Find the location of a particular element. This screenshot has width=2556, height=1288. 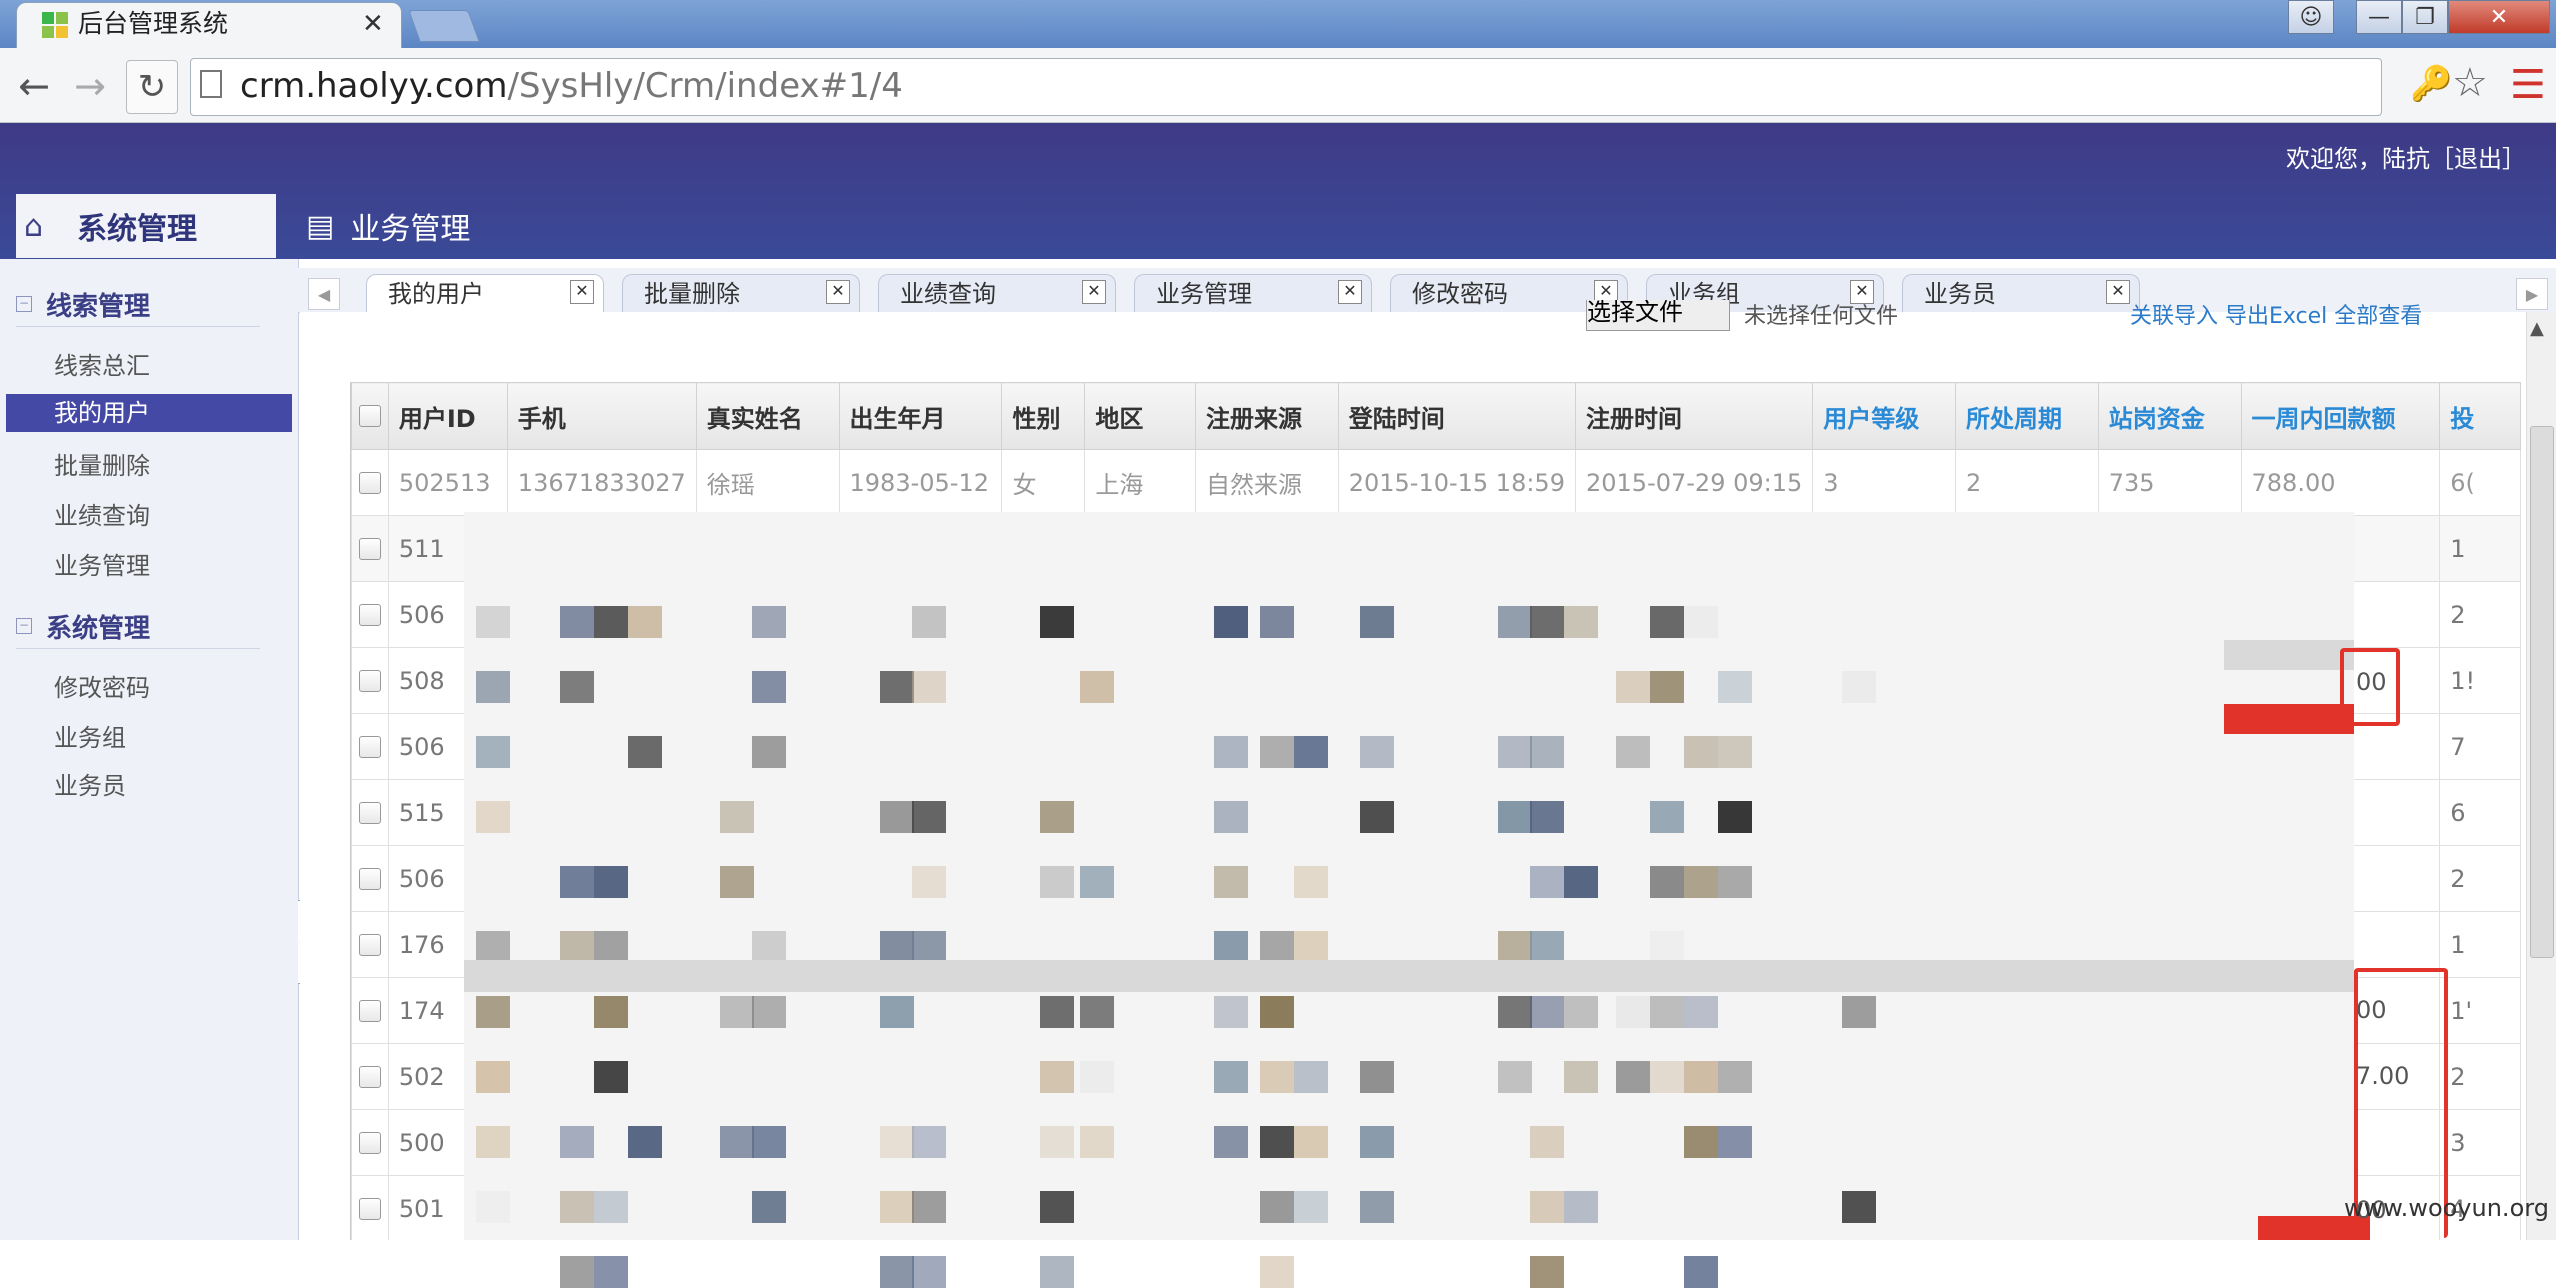

sidebar-group-leads: − 线索管理 is located at coordinates (83, 304).